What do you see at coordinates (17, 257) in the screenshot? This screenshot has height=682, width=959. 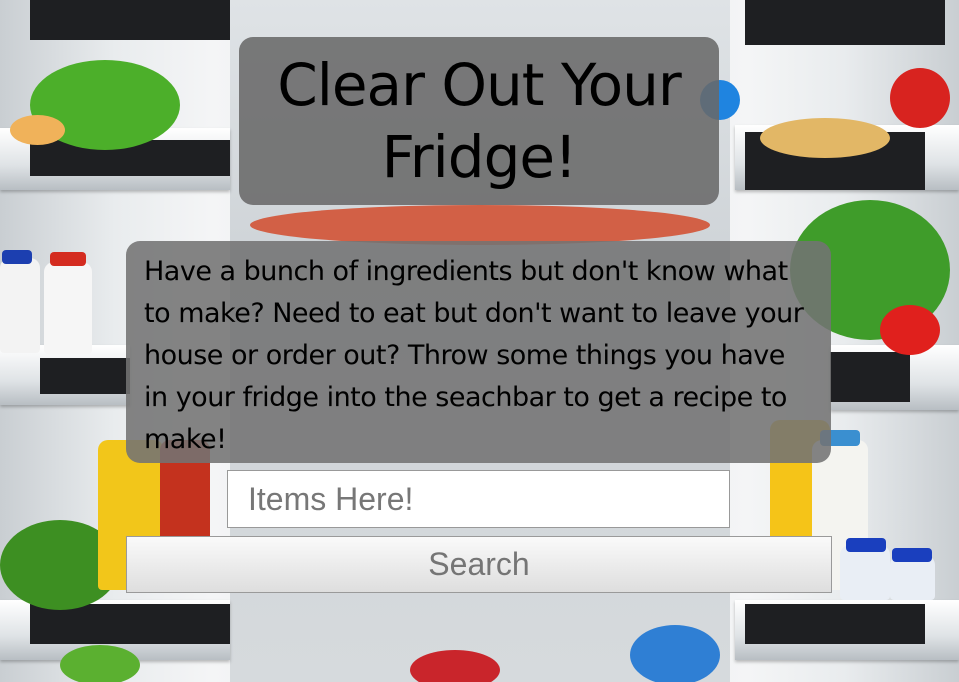 I see `bottle-cap-blue` at bounding box center [17, 257].